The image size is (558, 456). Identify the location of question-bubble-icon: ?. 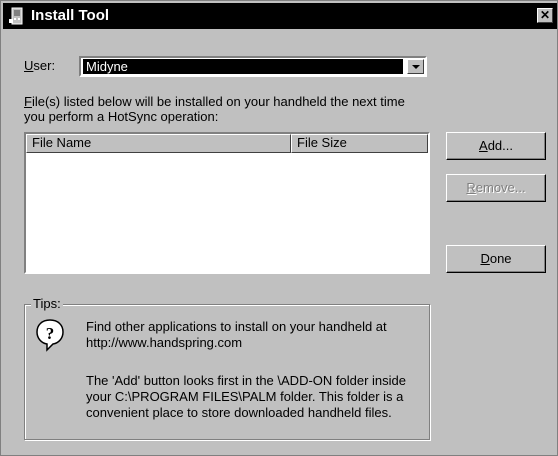
(50, 335).